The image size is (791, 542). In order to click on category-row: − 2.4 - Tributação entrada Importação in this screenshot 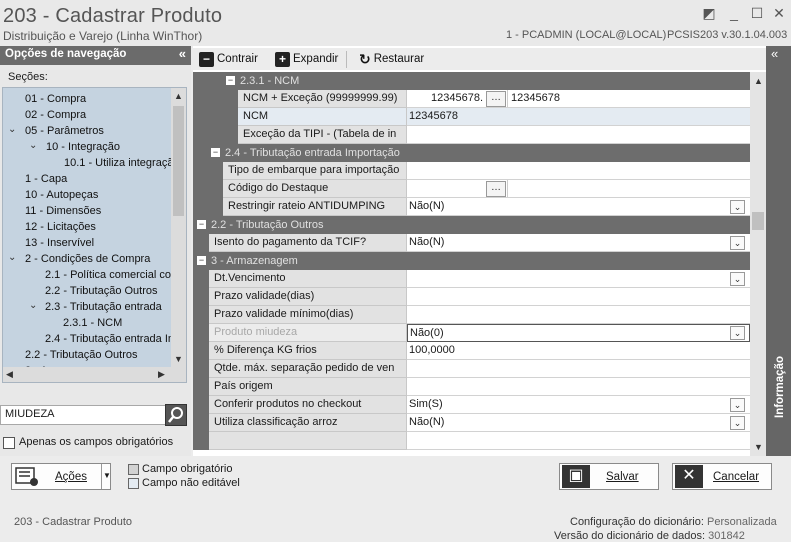, I will do `click(471, 153)`.